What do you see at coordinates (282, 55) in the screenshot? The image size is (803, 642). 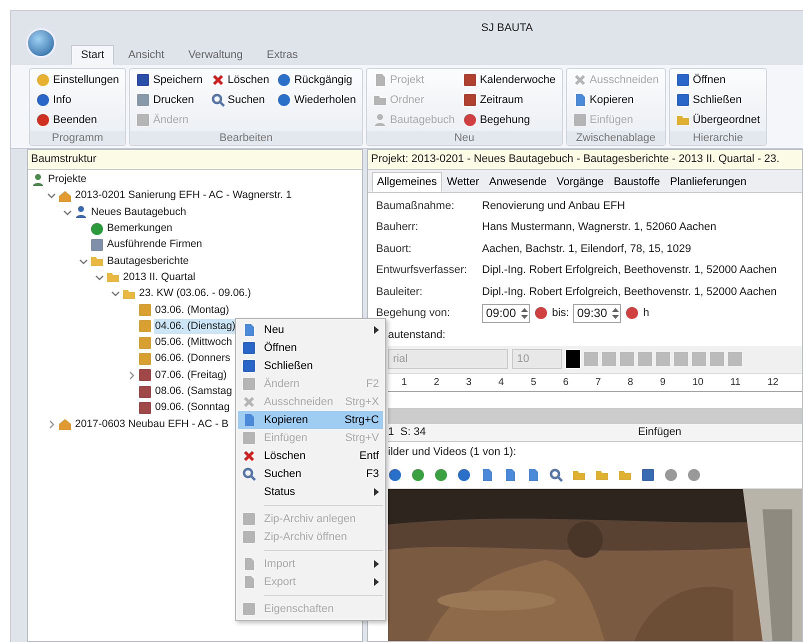 I see `ribbon-tab: Extras` at bounding box center [282, 55].